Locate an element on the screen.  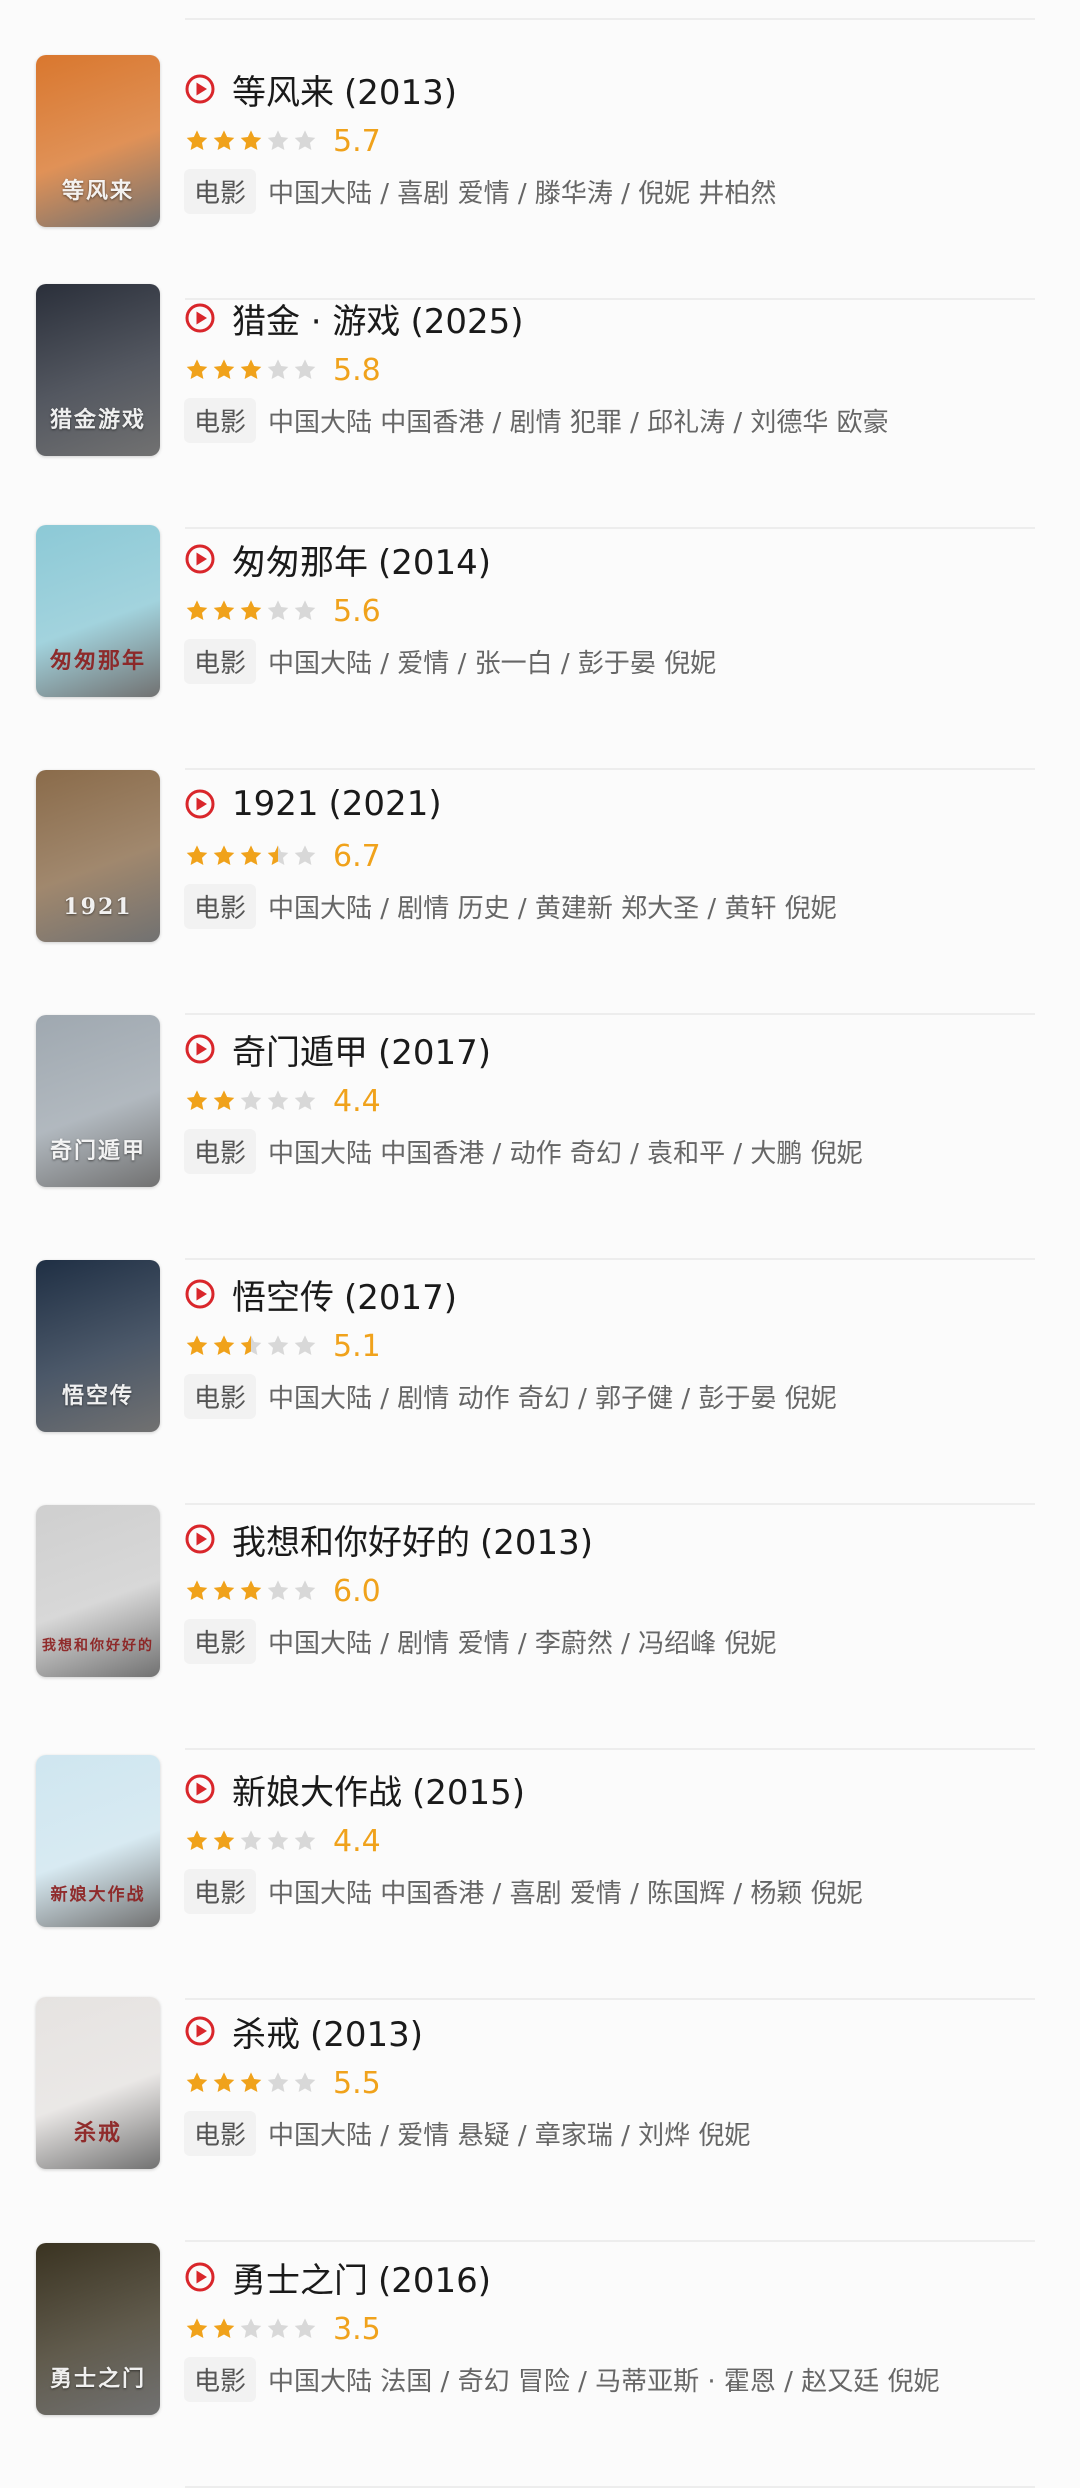
rating: 5.5 is located at coordinates (282, 2083).